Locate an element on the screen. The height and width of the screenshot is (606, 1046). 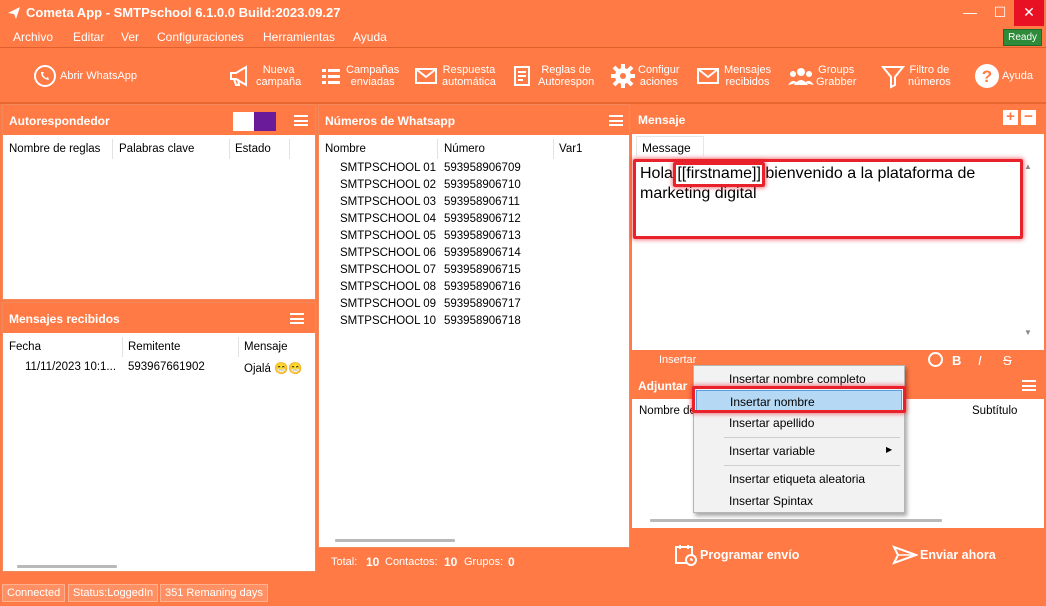
table-row: SMTPSCHOOL 05 593958906713 is located at coordinates (474, 237).